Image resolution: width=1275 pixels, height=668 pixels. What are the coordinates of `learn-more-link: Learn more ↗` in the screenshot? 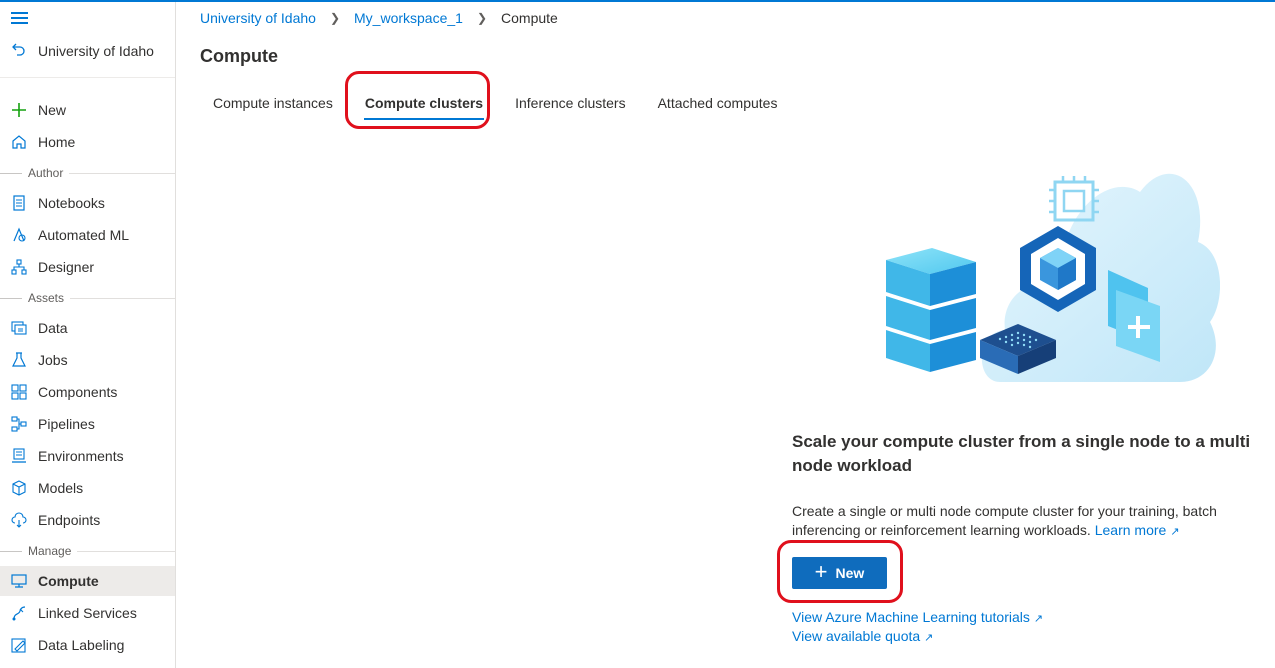 It's located at (1137, 530).